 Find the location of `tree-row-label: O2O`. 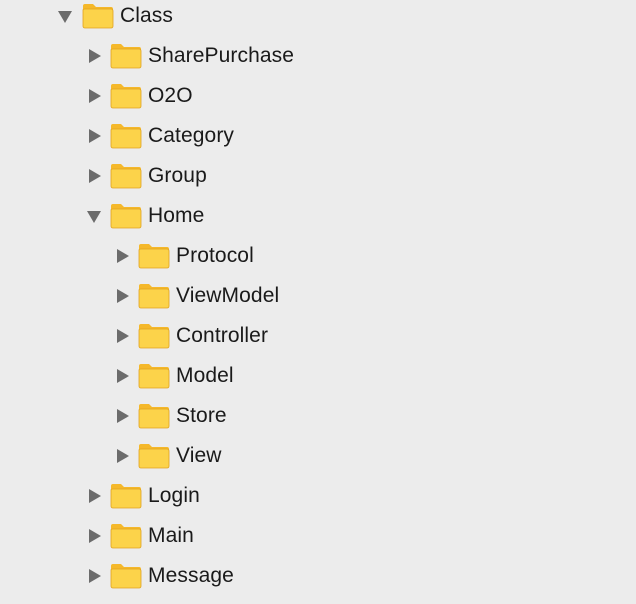

tree-row-label: O2O is located at coordinates (170, 95).